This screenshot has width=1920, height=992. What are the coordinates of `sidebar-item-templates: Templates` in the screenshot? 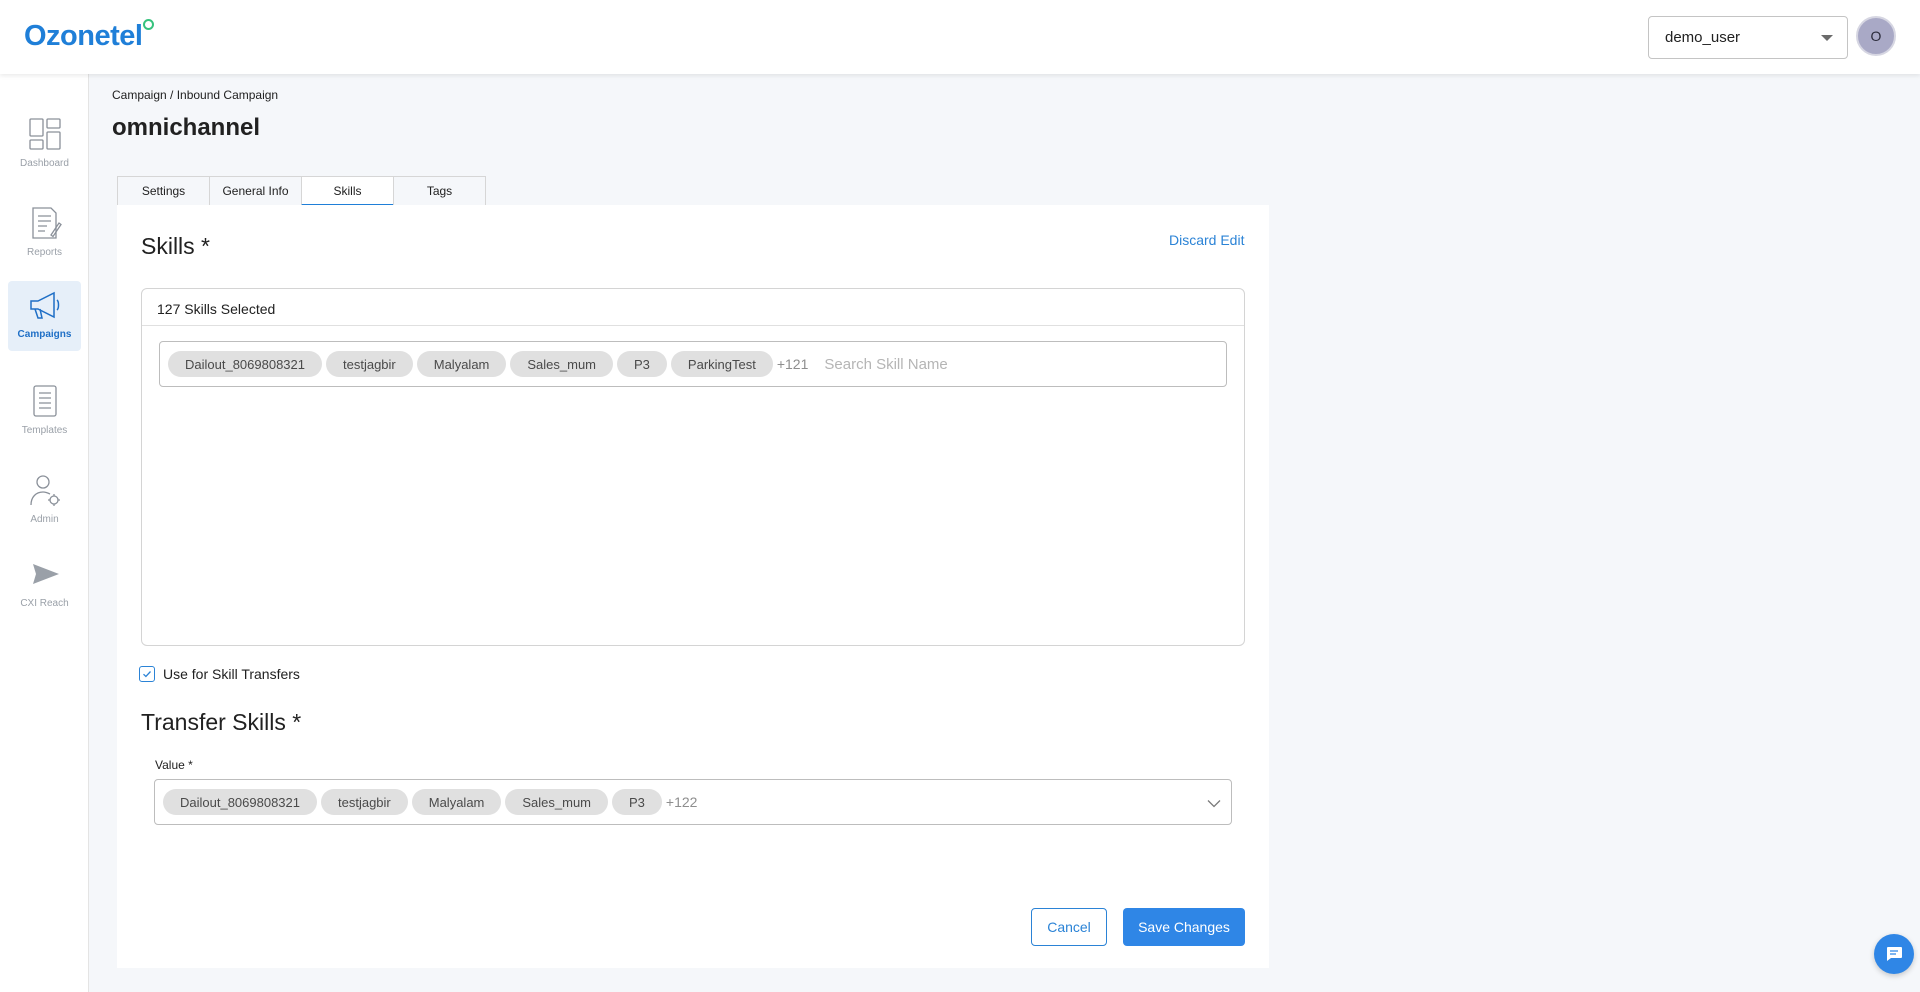 It's located at (44, 412).